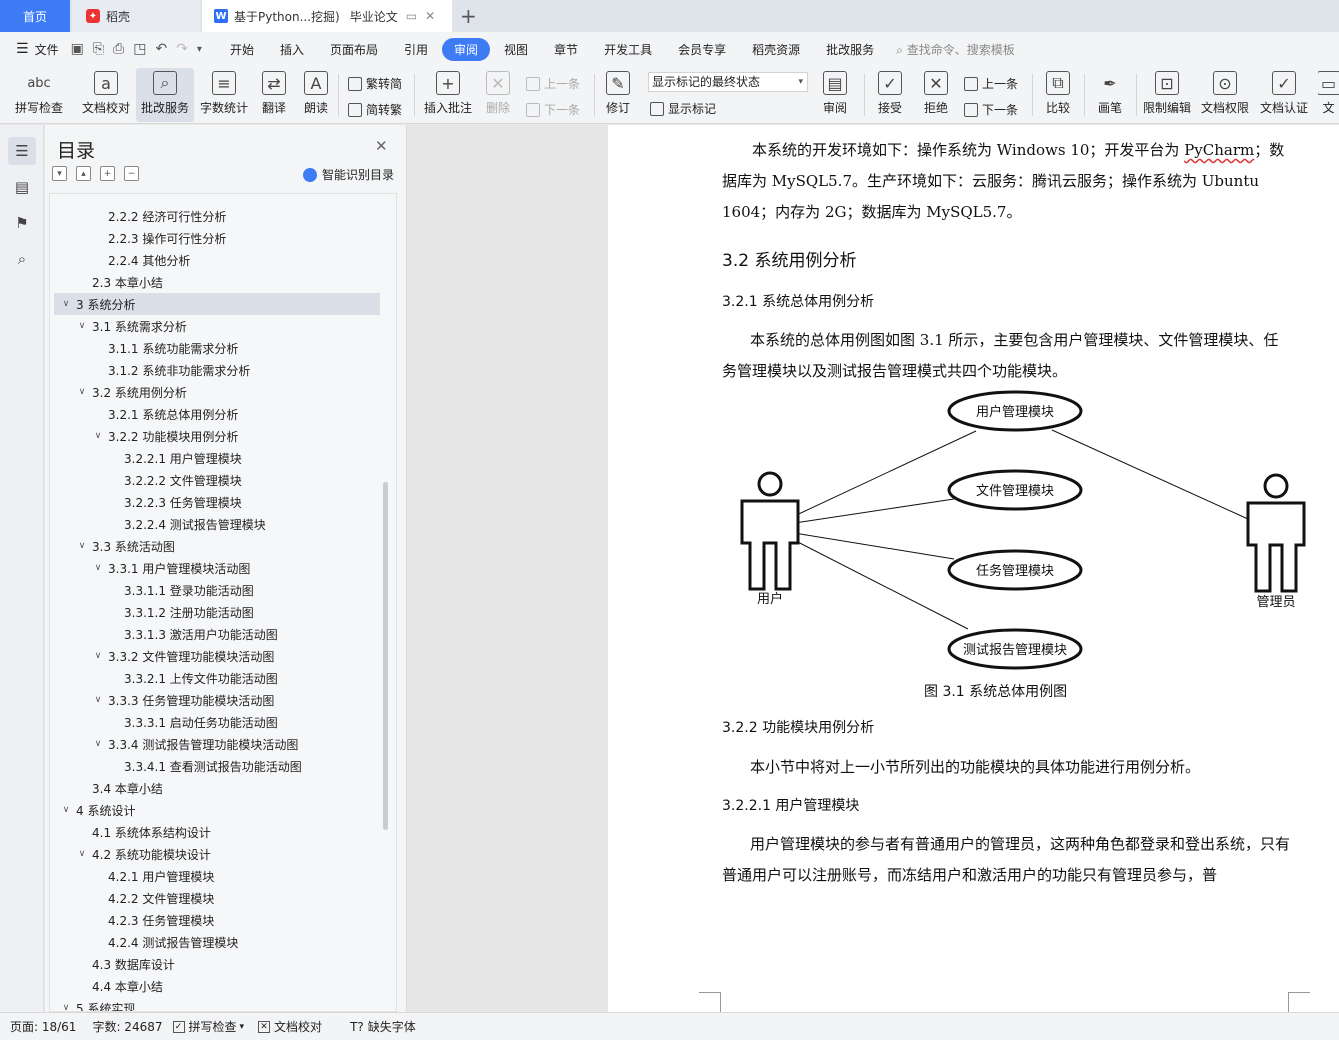 This screenshot has width=1339, height=1040. What do you see at coordinates (224, 95) in the screenshot?
I see `wordcount-button: ≡ 字数统计` at bounding box center [224, 95].